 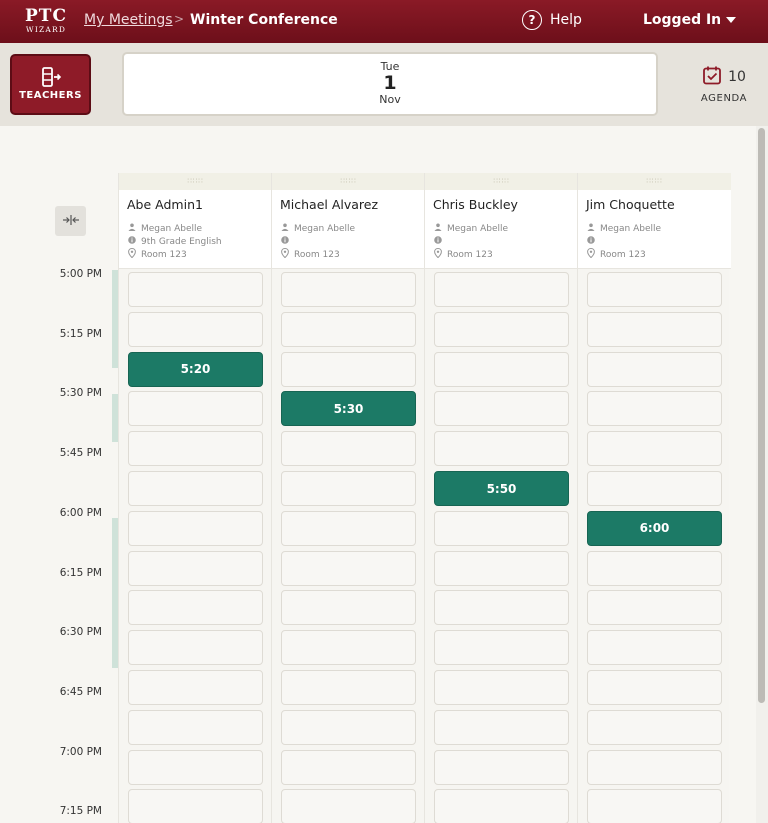 I want to click on teacher-name: Abe Admin1, so click(x=165, y=204).